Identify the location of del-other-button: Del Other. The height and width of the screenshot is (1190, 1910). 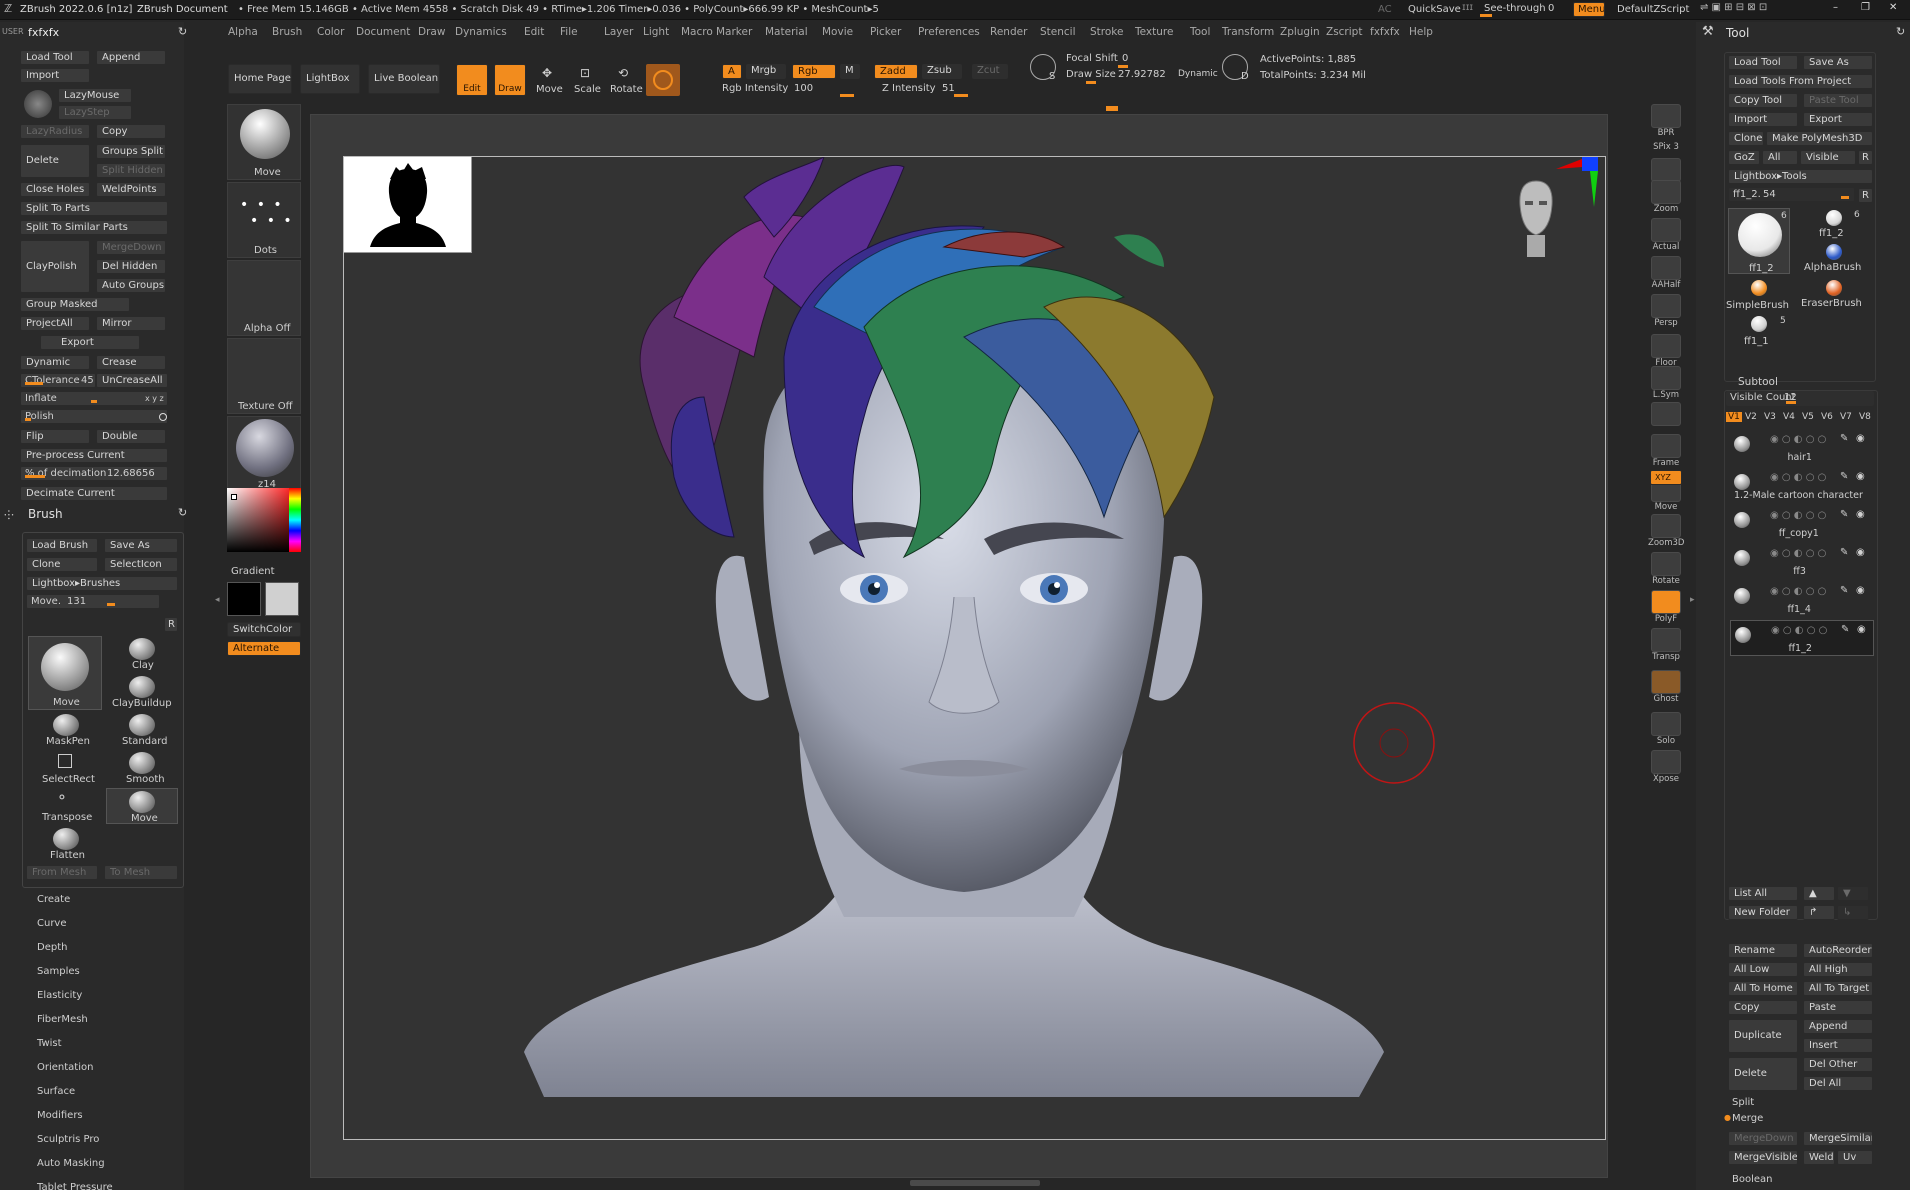
(1838, 1064).